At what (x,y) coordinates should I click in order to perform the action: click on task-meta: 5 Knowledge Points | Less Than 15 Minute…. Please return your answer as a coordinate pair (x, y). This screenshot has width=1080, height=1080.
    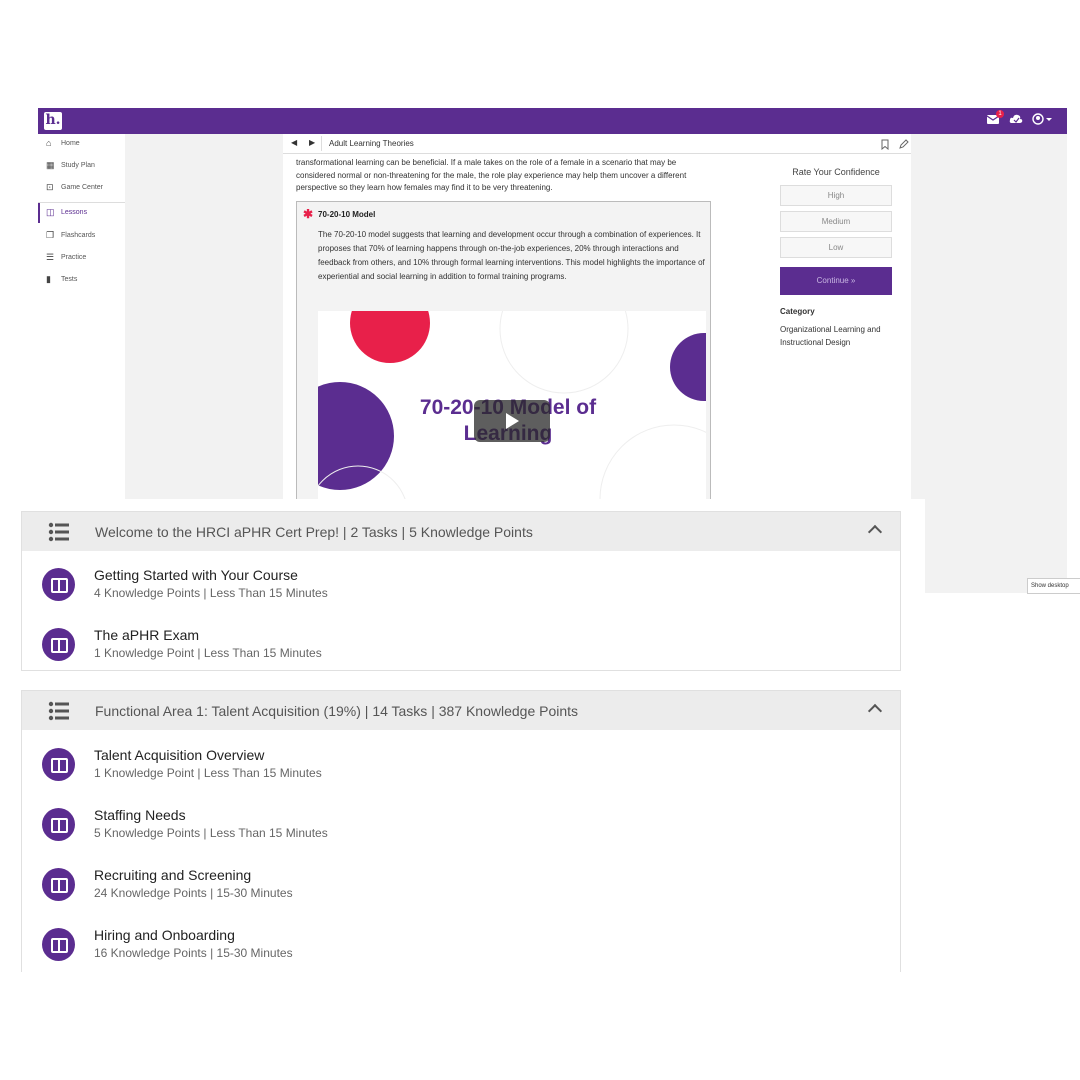
    Looking at the image, I should click on (211, 833).